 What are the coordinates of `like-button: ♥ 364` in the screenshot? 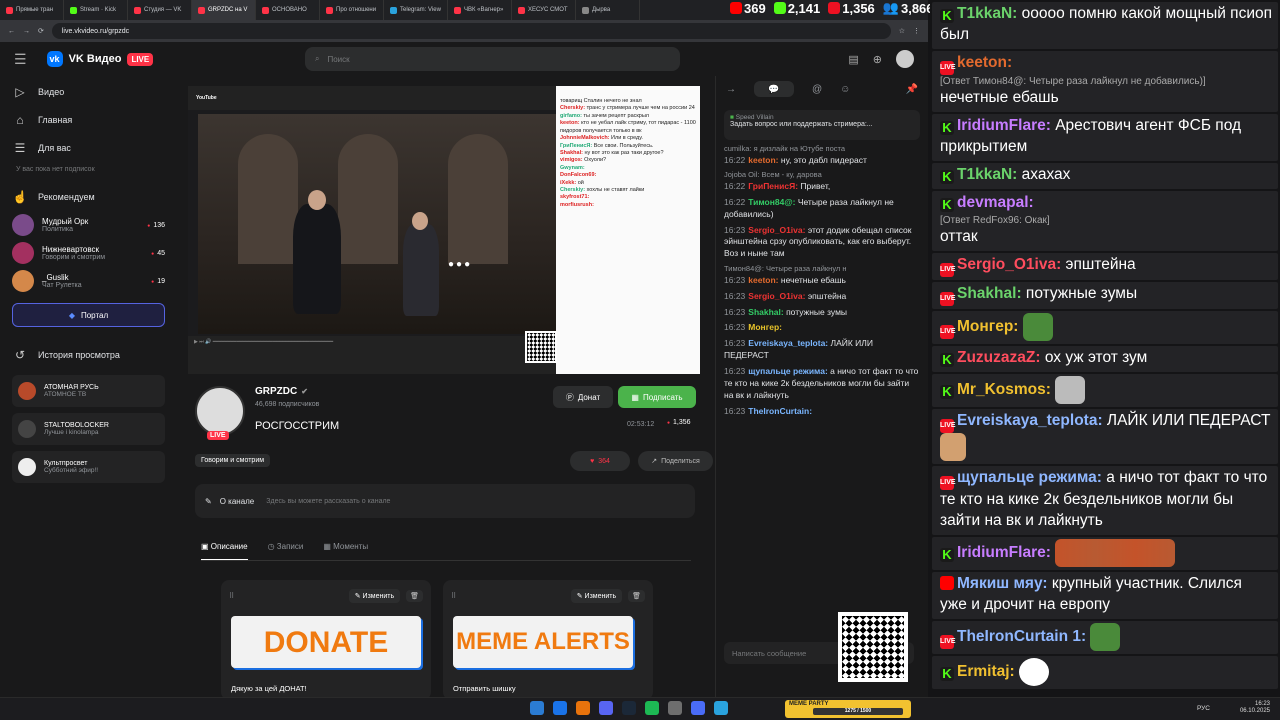 It's located at (600, 461).